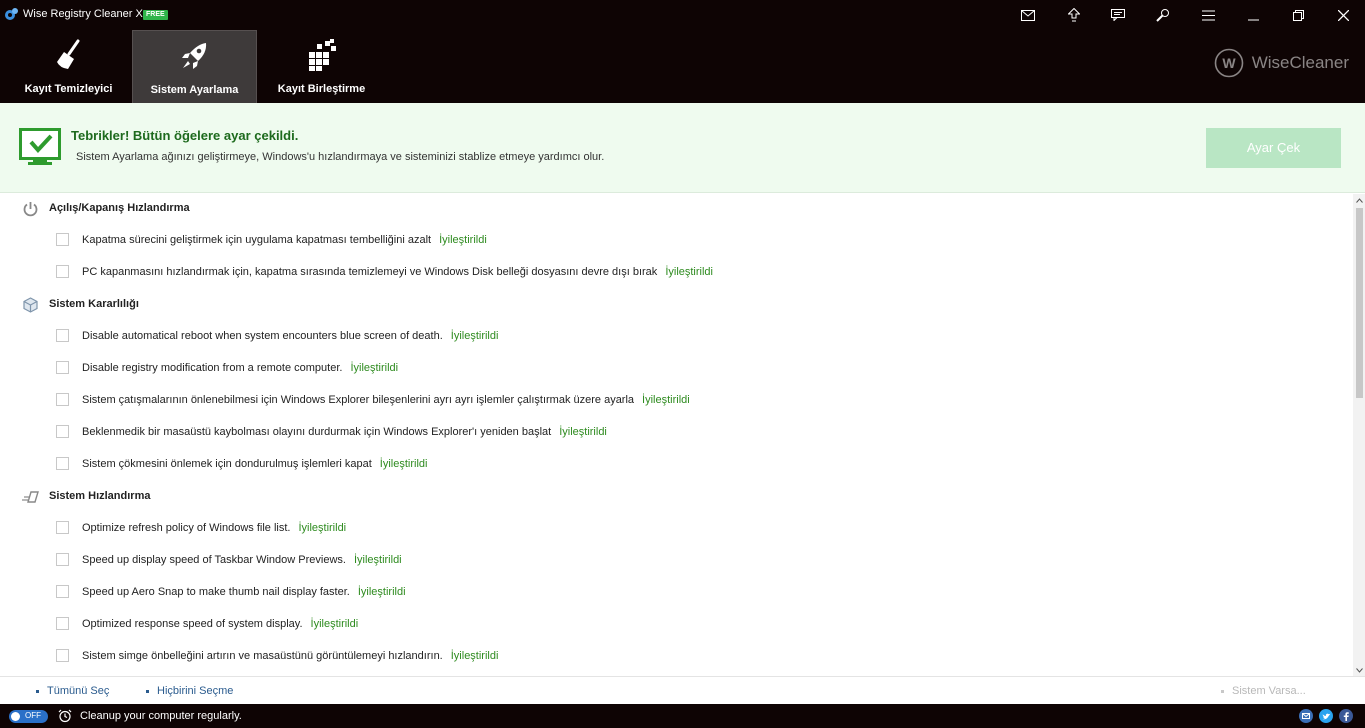 The width and height of the screenshot is (1365, 728). What do you see at coordinates (676, 208) in the screenshot?
I see `section-startup-shutdown: Açılış/Kapanış Hızlandırma` at bounding box center [676, 208].